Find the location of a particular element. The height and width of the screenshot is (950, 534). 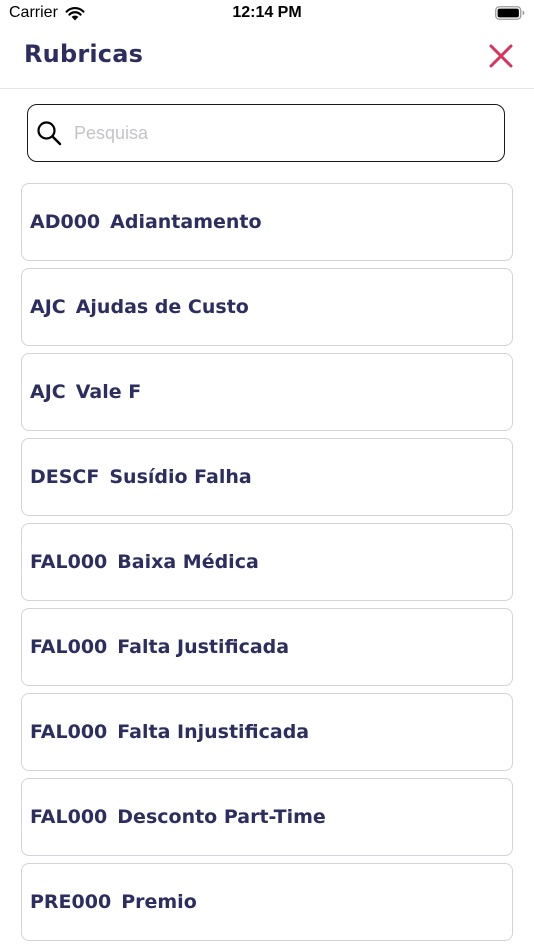

item-code: PRE000 is located at coordinates (71, 902).